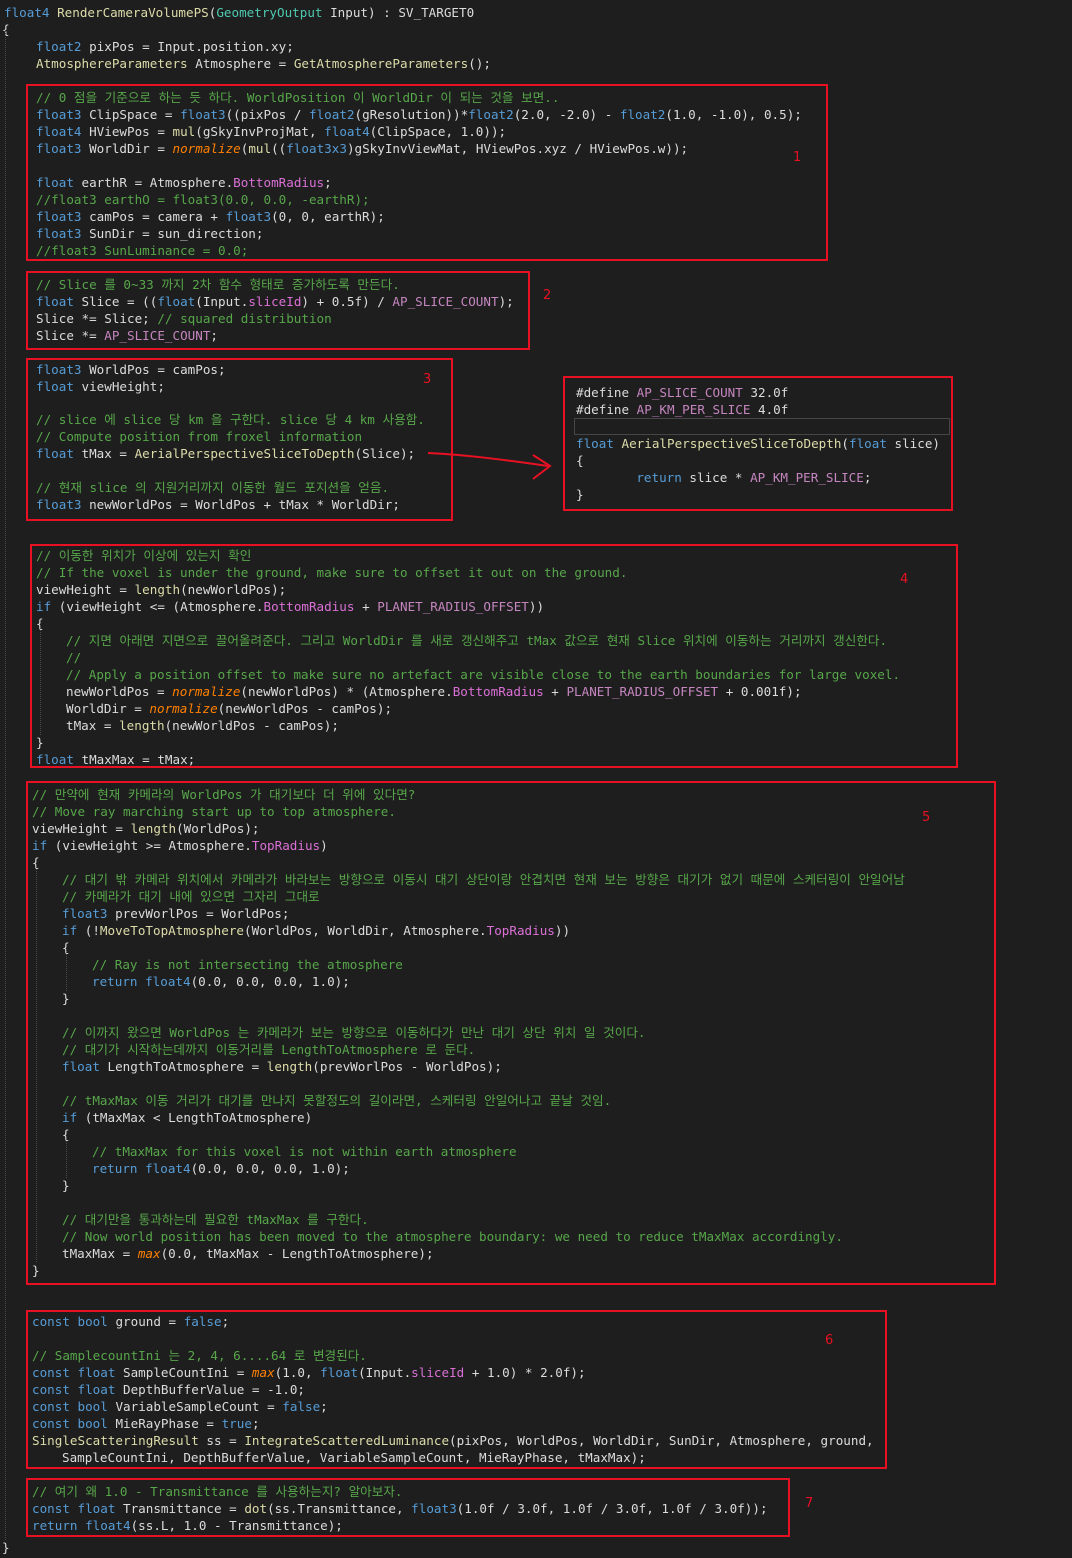 Image resolution: width=1072 pixels, height=1558 pixels. Describe the element at coordinates (867, 477) in the screenshot. I see `inset-code-token: ;` at that location.